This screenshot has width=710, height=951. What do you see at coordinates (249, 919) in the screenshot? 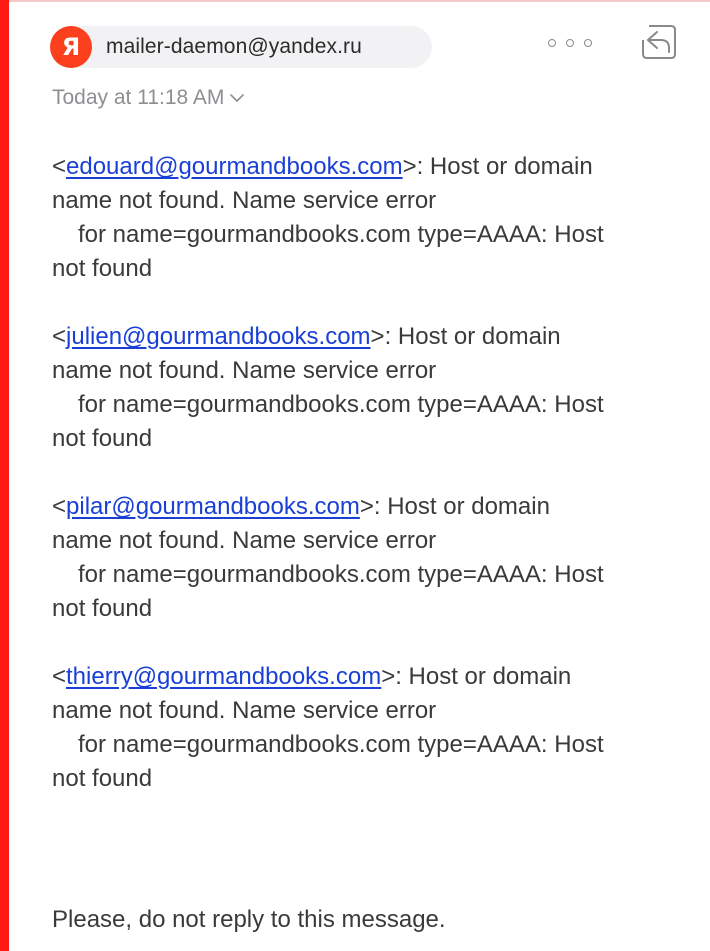
I see `footer-note: Please, do not reply to this message.` at bounding box center [249, 919].